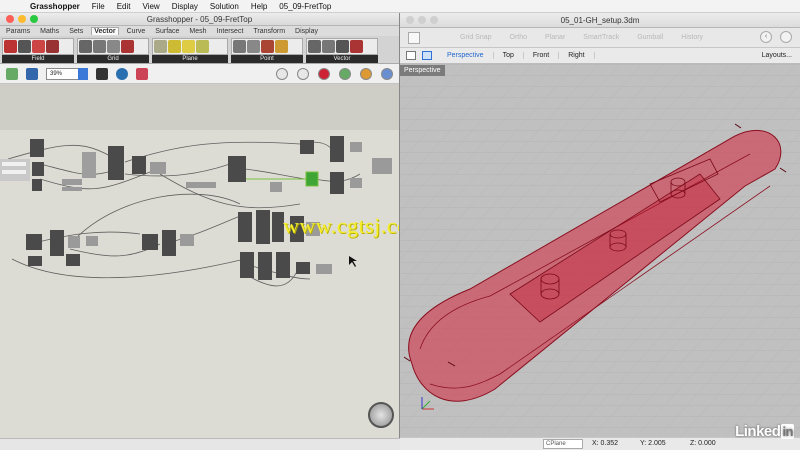  I want to click on tab-surface: Surface, so click(167, 31).